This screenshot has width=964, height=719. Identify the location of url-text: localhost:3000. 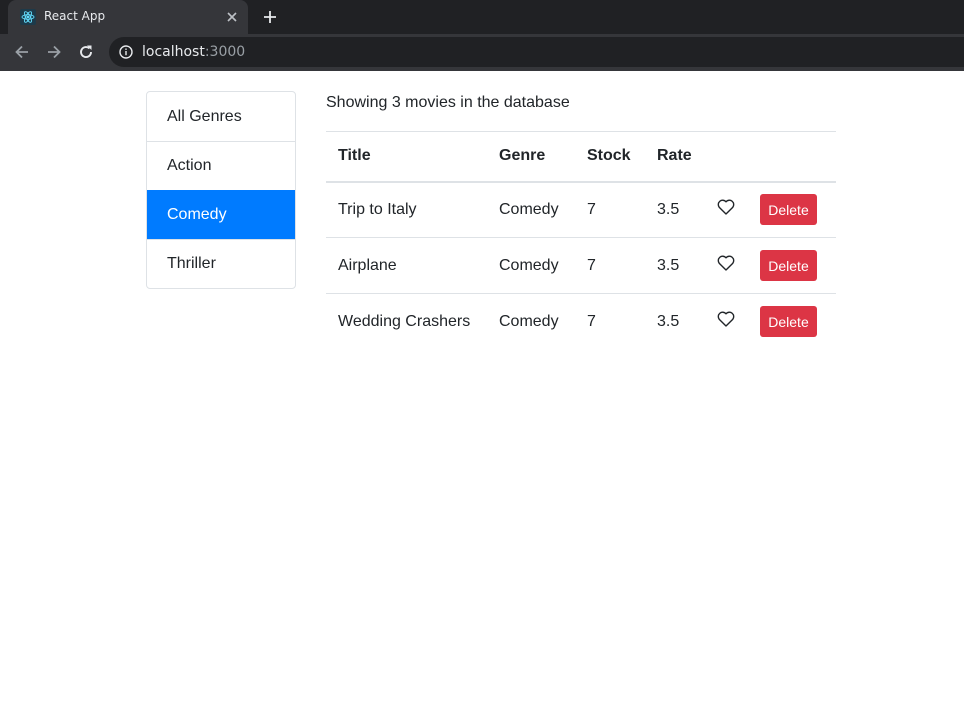
(193, 52).